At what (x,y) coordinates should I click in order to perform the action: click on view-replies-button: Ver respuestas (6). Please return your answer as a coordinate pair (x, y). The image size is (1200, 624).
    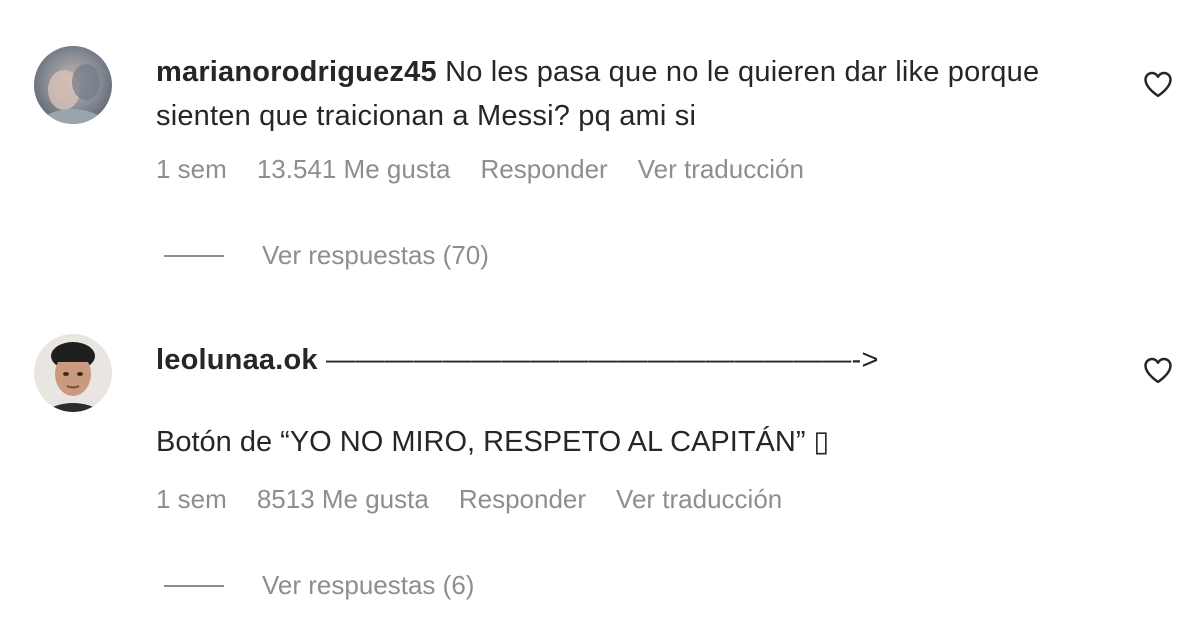
    Looking at the image, I should click on (319, 585).